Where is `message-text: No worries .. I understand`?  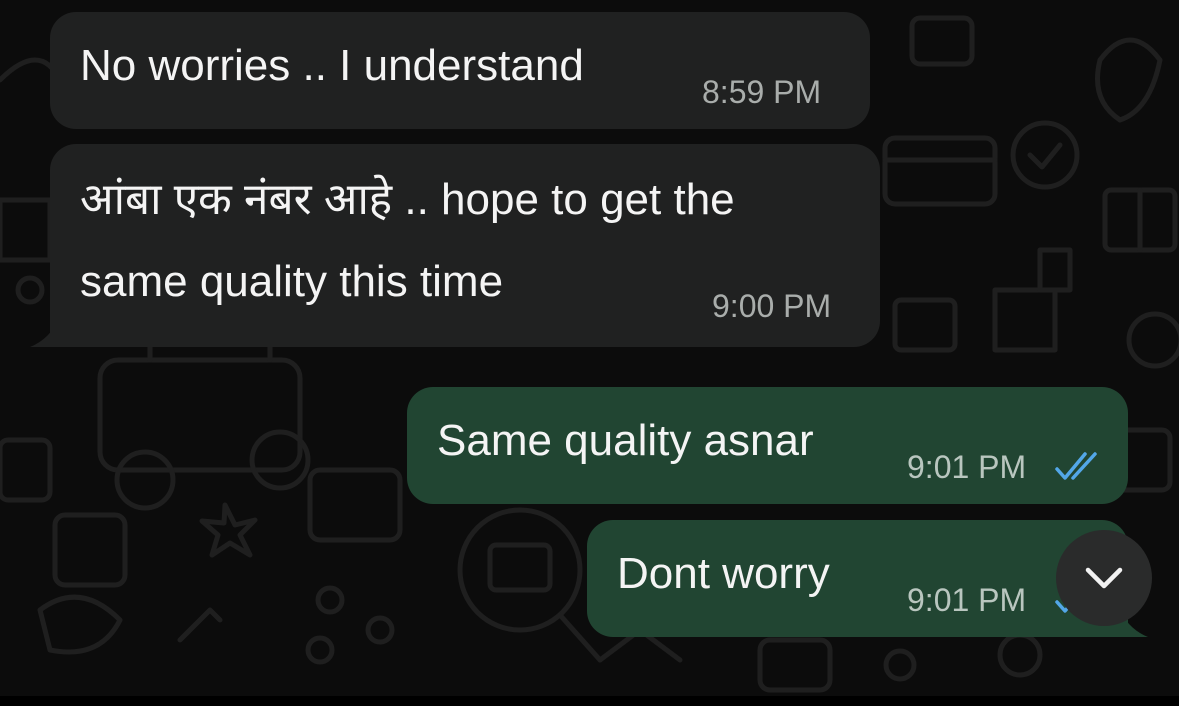
message-text: No worries .. I understand is located at coordinates (332, 65).